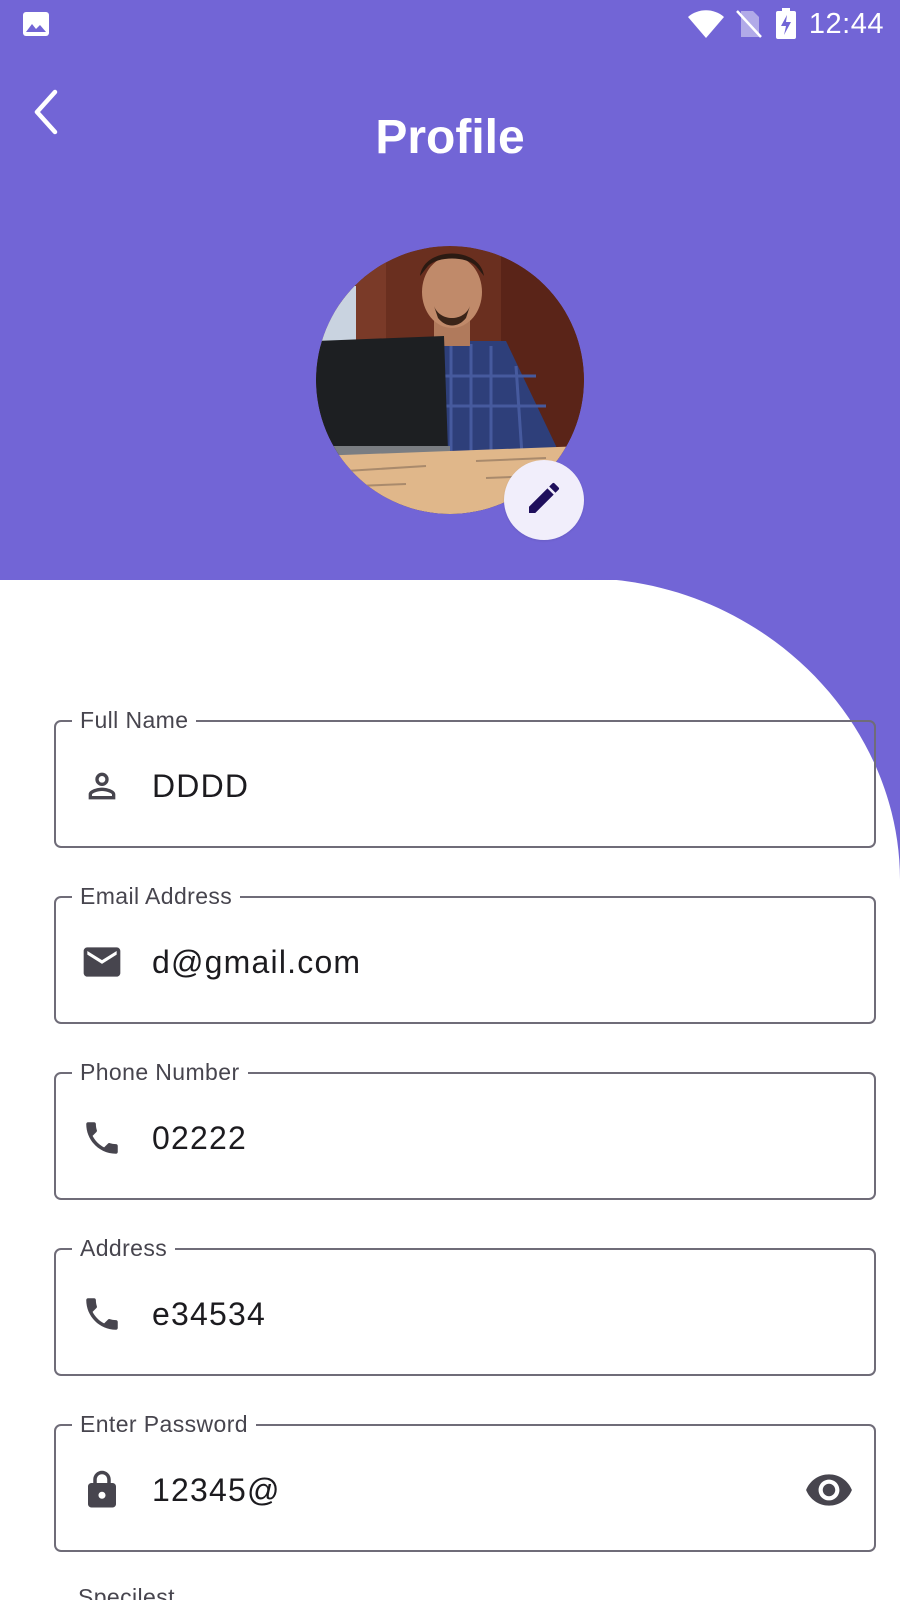 The image size is (900, 1600). I want to click on no-sim-icon, so click(749, 24).